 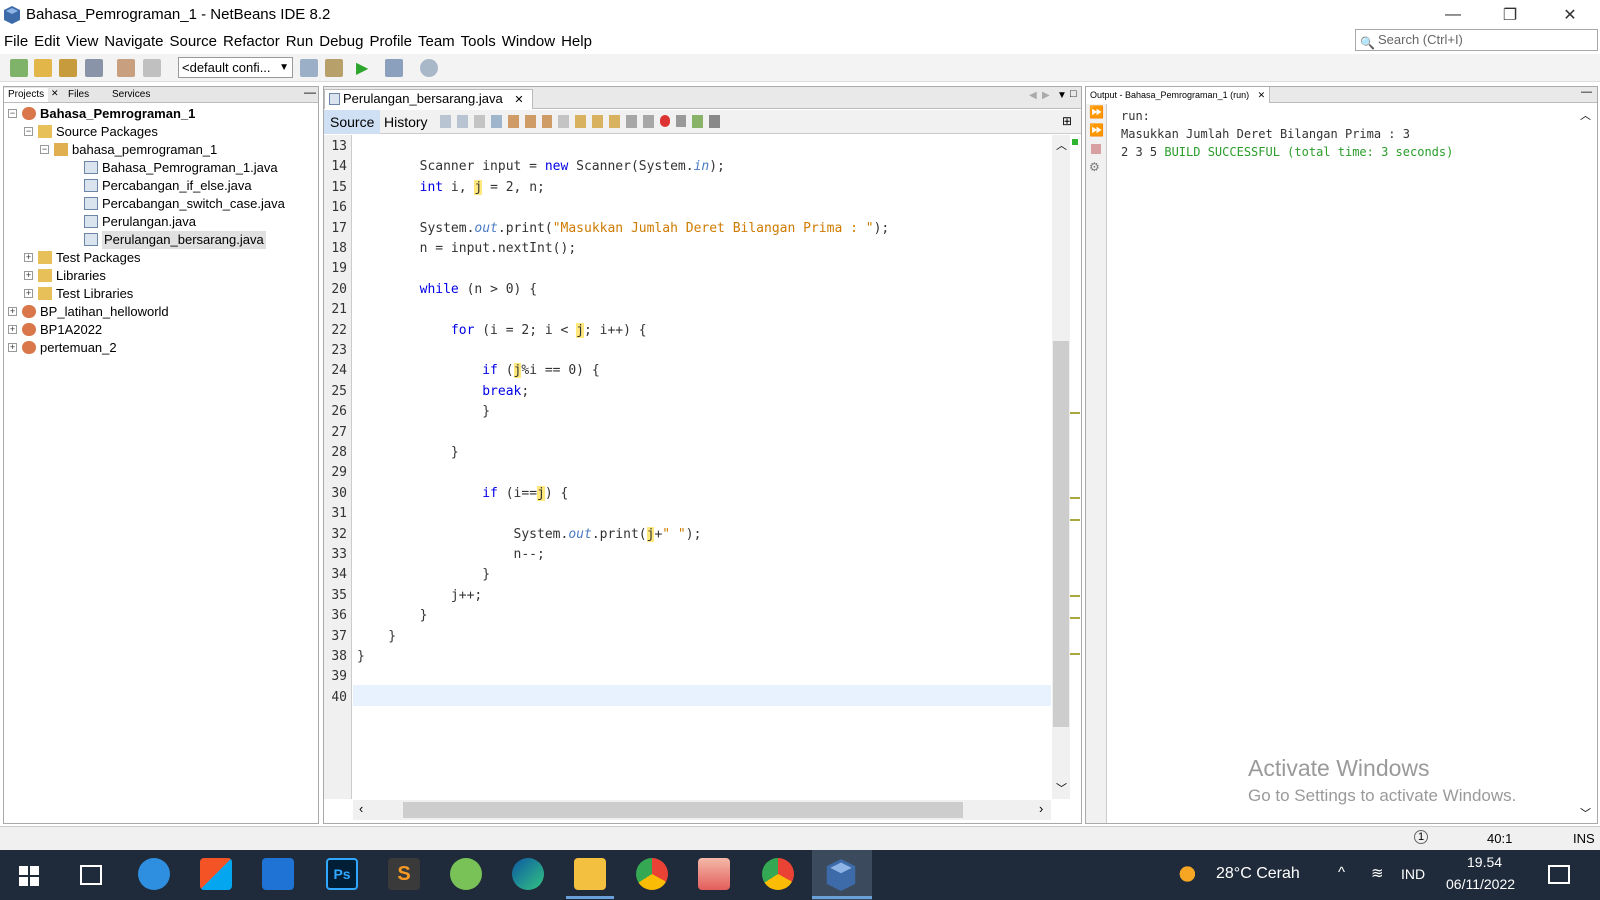 I want to click on close-button: ✕, so click(x=1570, y=15).